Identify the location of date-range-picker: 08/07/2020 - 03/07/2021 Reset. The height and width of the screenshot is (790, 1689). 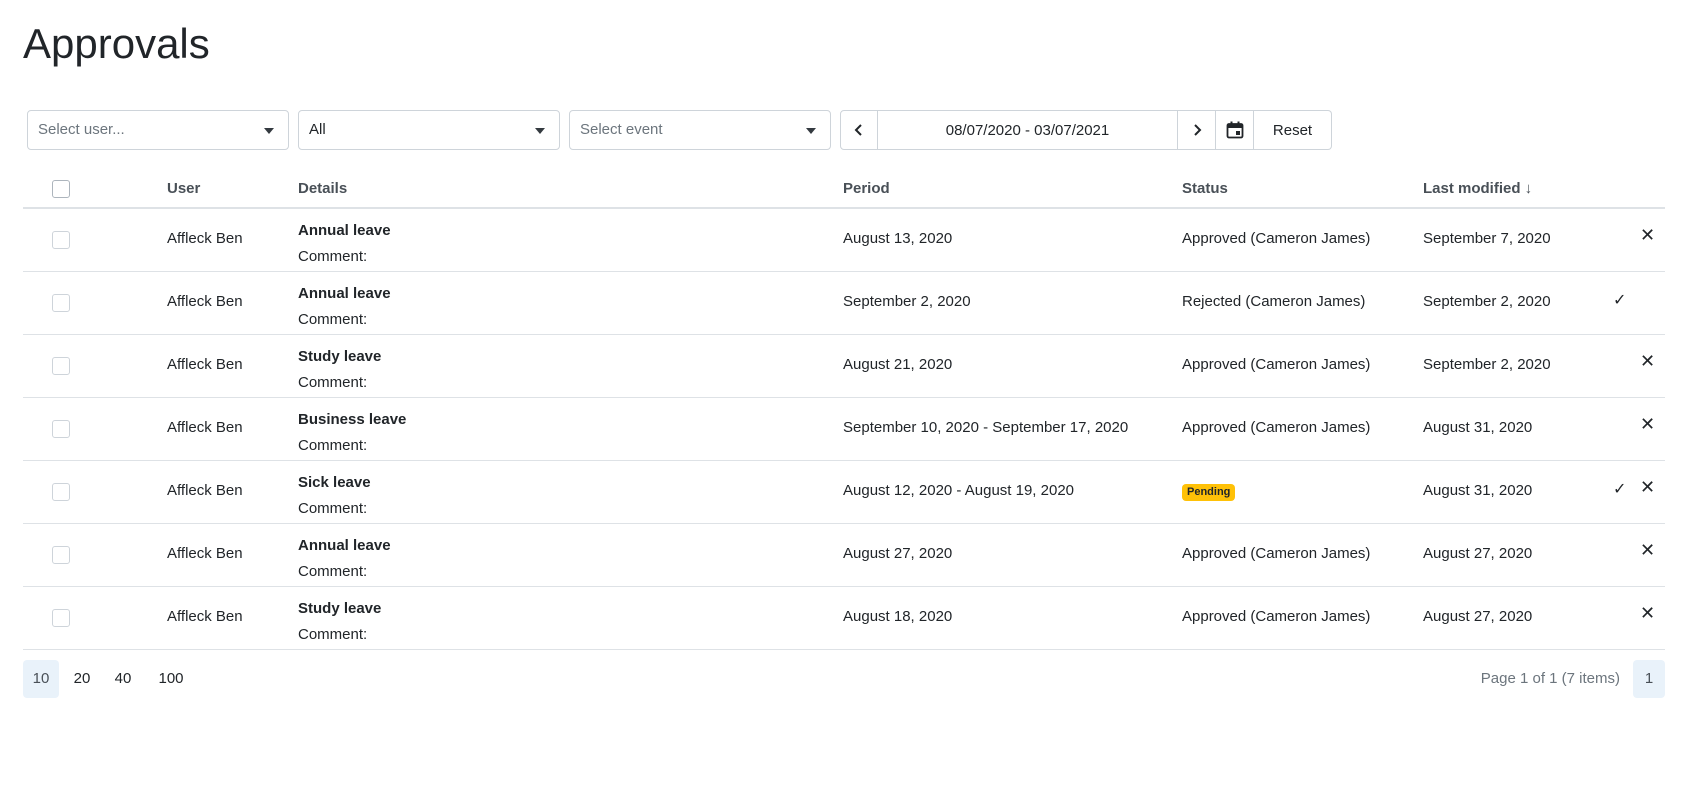
(1086, 130).